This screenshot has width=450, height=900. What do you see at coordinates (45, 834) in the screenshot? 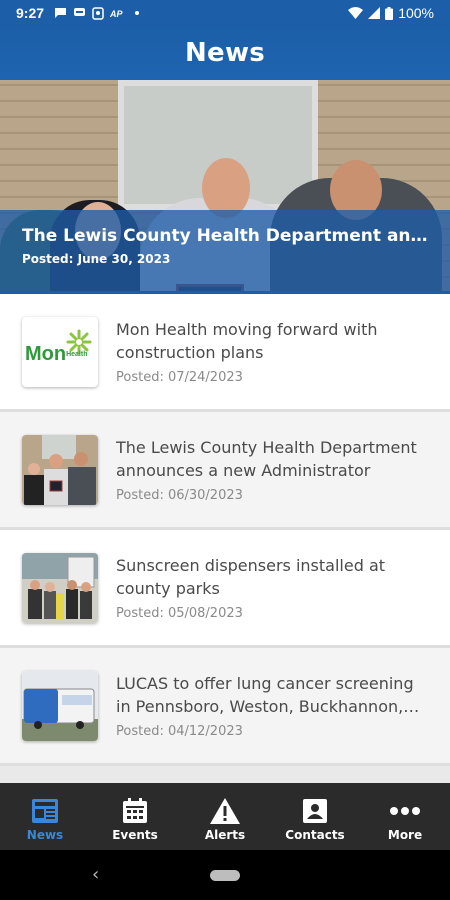
I see `nav-news-label: News` at bounding box center [45, 834].